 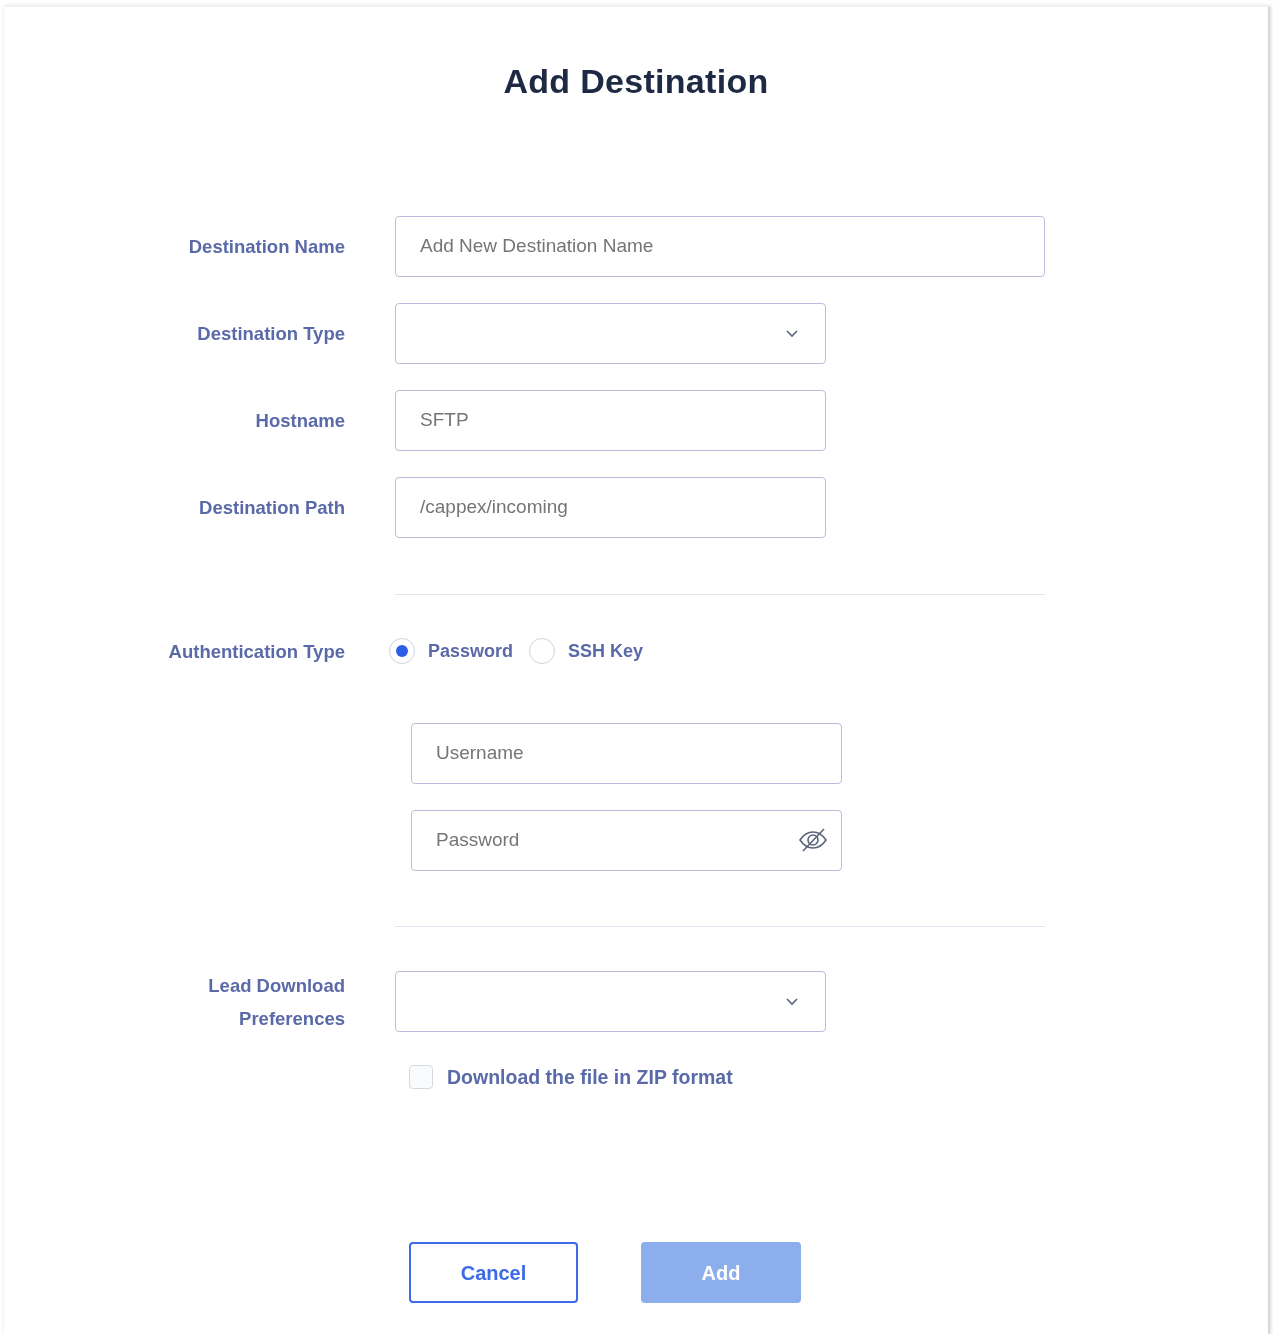 I want to click on checkbox, so click(x=421, y=1077).